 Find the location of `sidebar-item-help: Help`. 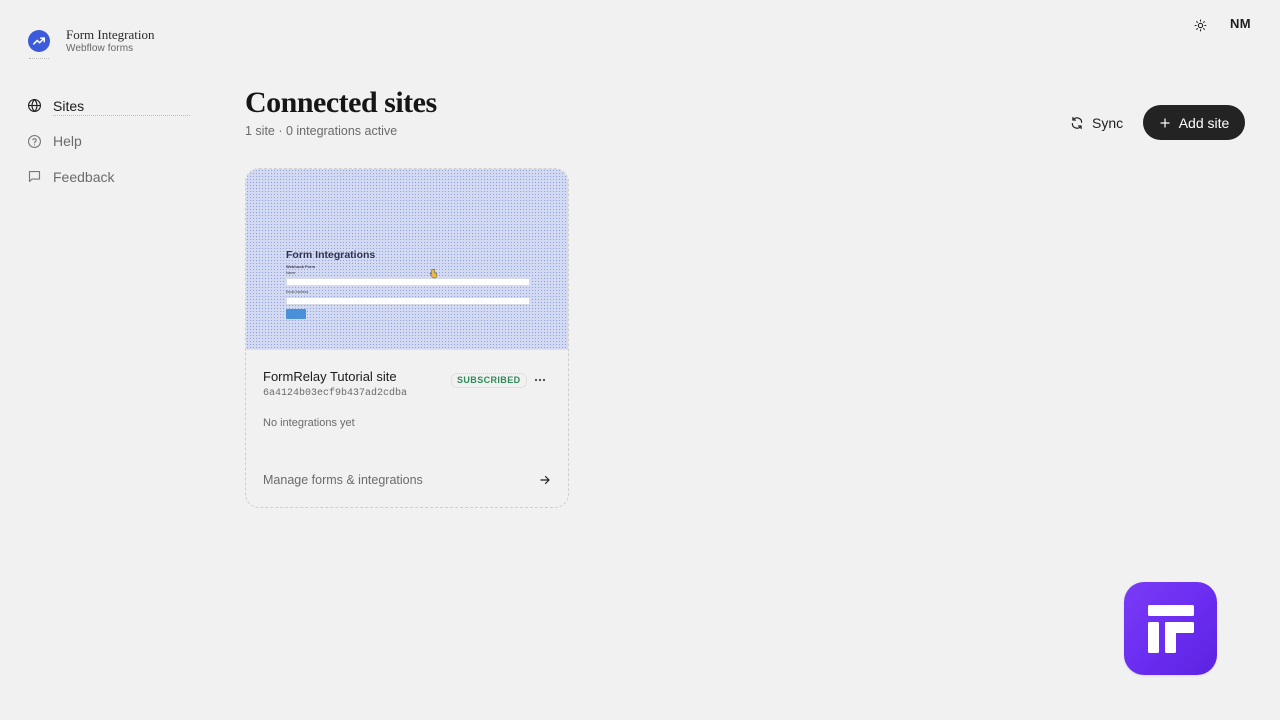

sidebar-item-help: Help is located at coordinates (111, 142).